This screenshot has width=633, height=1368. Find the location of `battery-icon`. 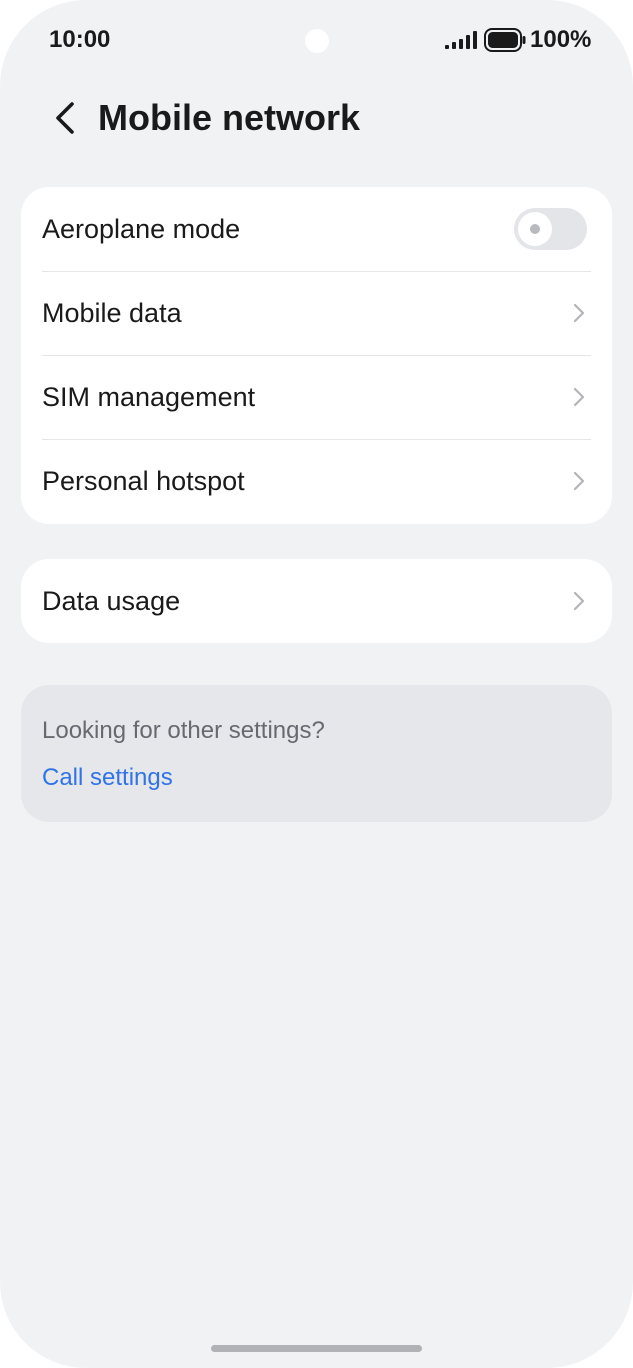

battery-icon is located at coordinates (505, 40).